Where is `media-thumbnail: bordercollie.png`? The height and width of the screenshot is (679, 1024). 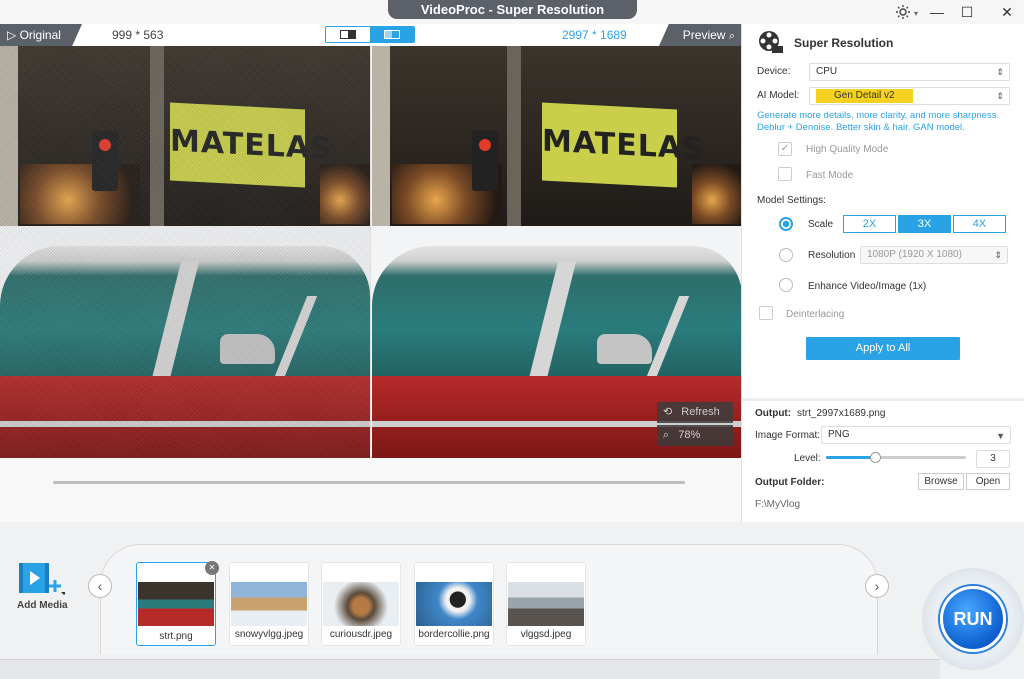 media-thumbnail: bordercollie.png is located at coordinates (454, 604).